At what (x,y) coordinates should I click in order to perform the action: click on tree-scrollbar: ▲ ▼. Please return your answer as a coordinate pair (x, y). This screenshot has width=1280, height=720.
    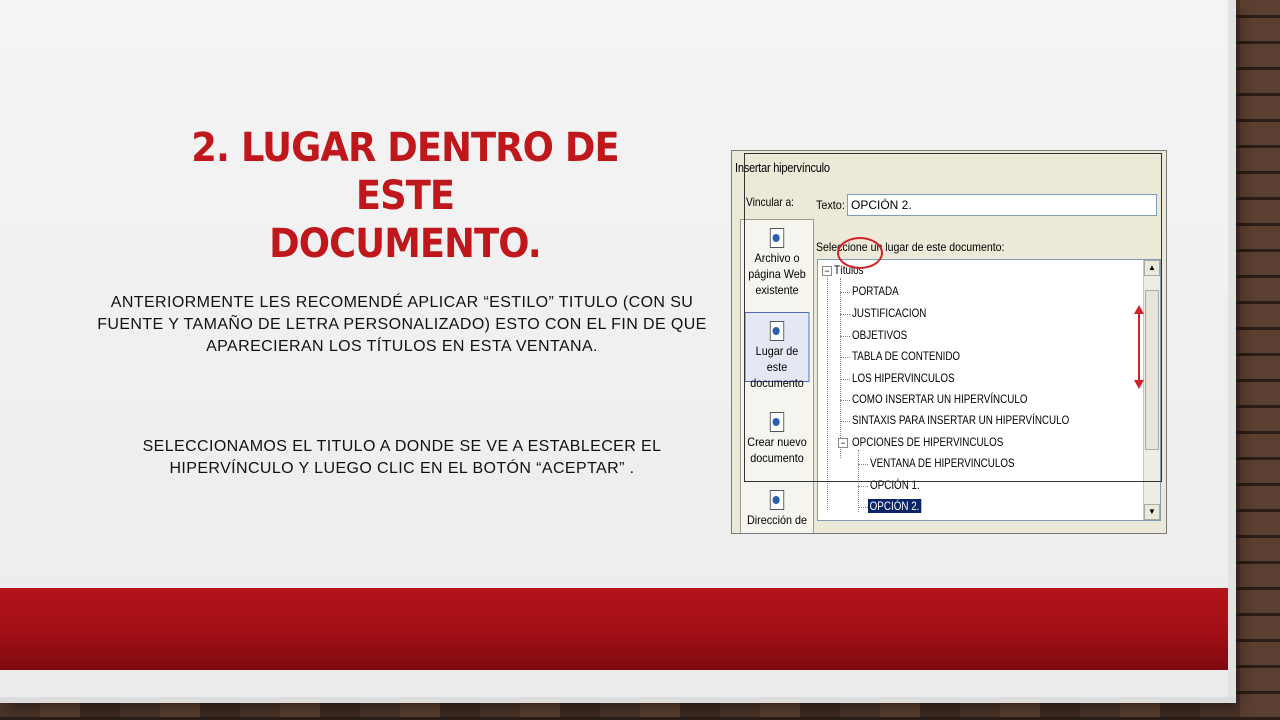
    Looking at the image, I should click on (1151, 390).